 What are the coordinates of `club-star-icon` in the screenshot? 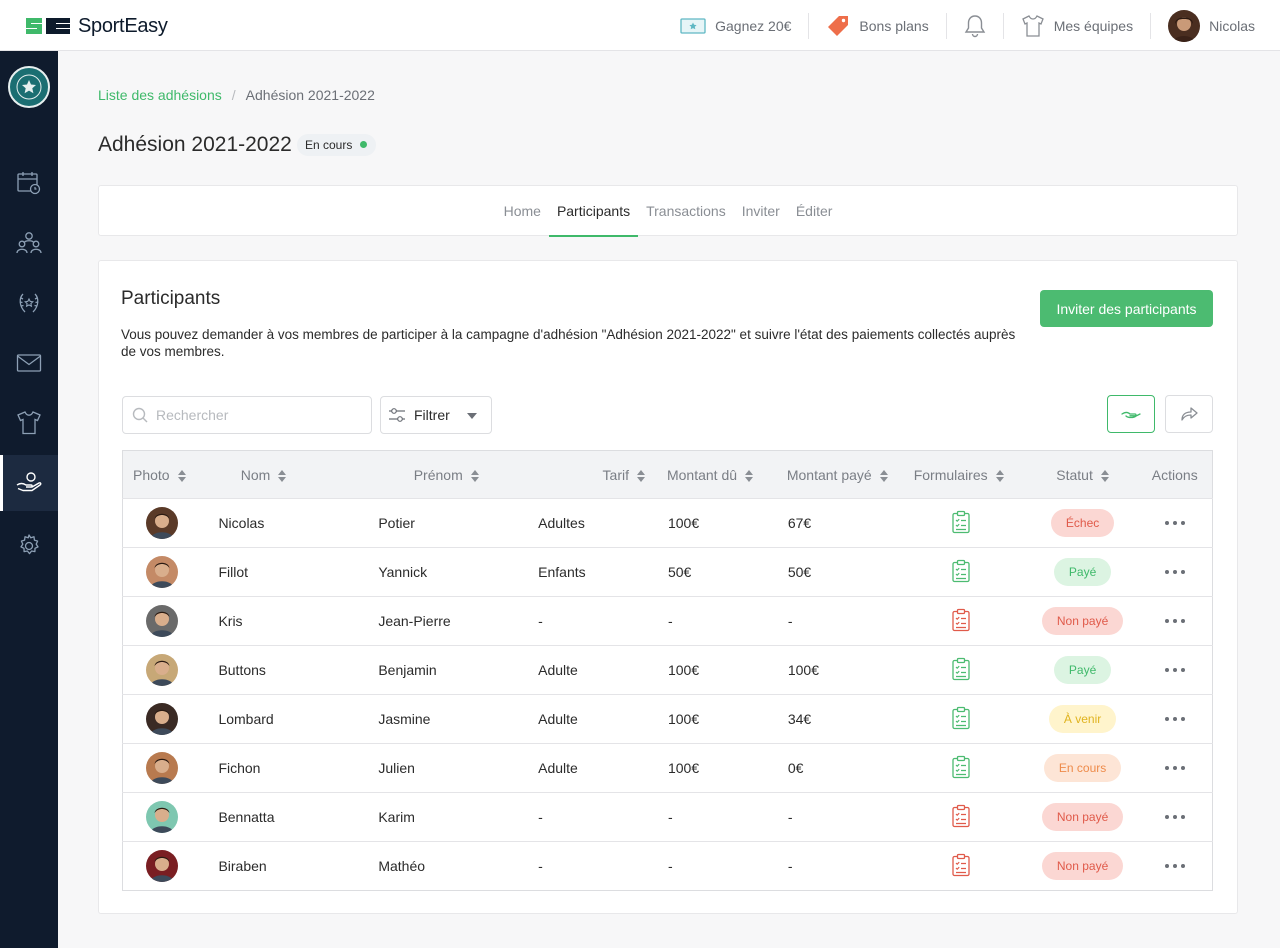 It's located at (29, 87).